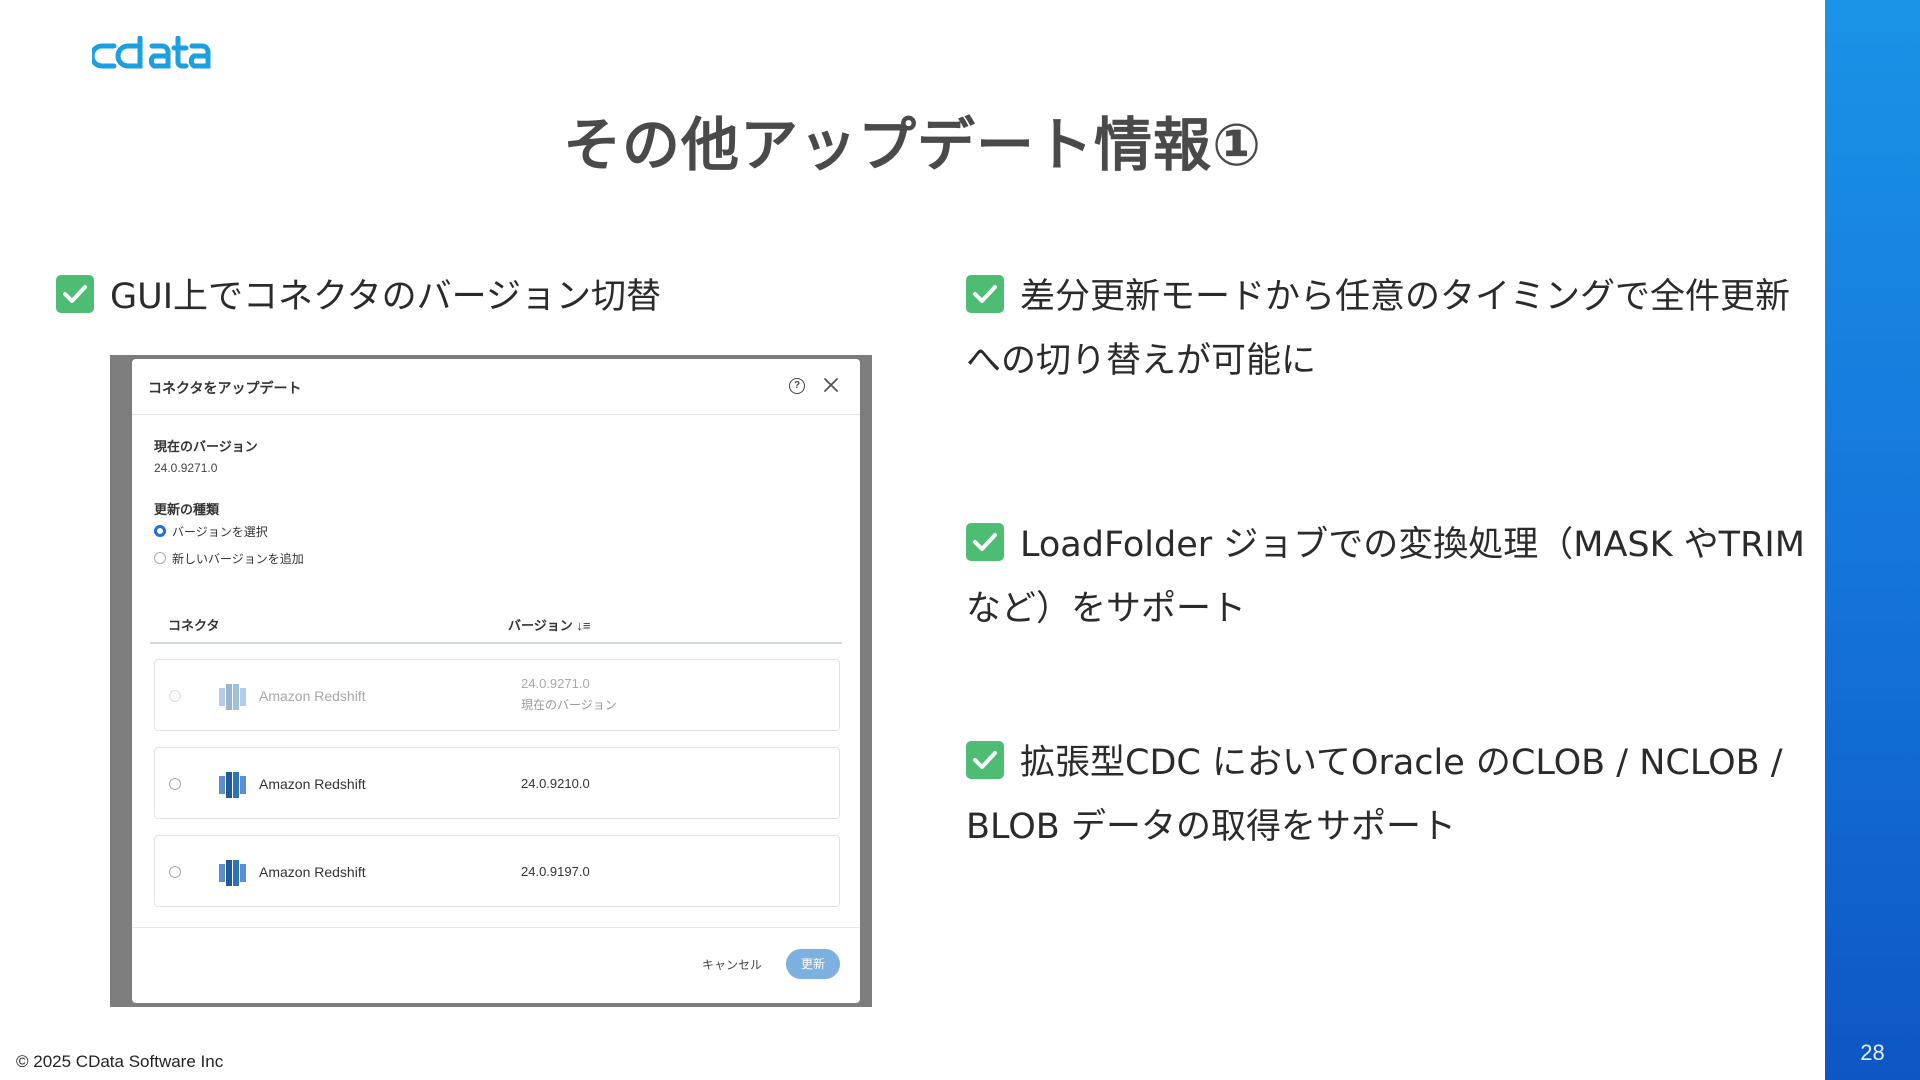  I want to click on update-type-label: 更新の種類, so click(187, 509).